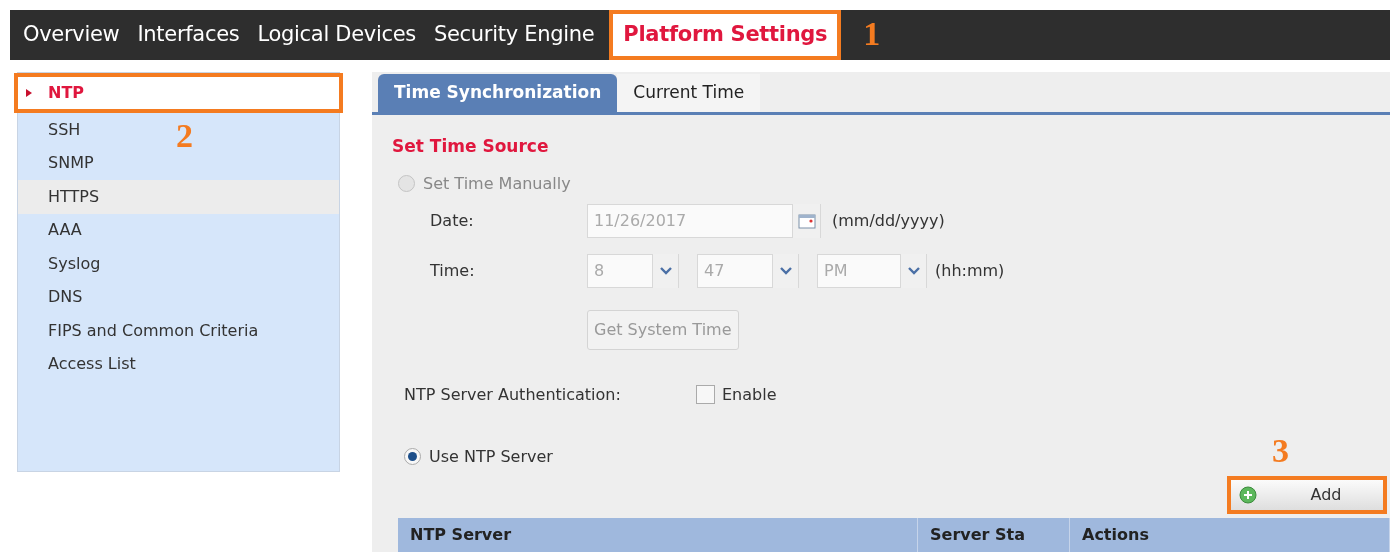 This screenshot has height=552, width=1390. I want to click on sidebar-item: NTP, so click(178, 93).